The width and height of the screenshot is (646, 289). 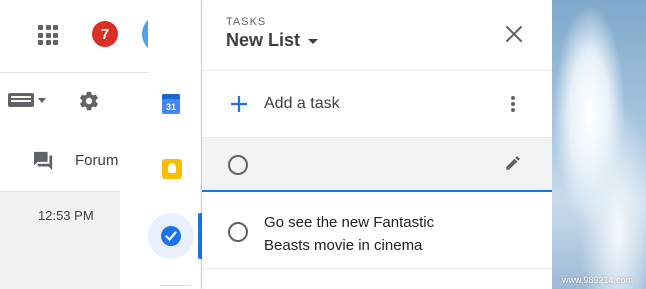 I want to click on panel-eyebrow: TASKS, so click(x=246, y=22).